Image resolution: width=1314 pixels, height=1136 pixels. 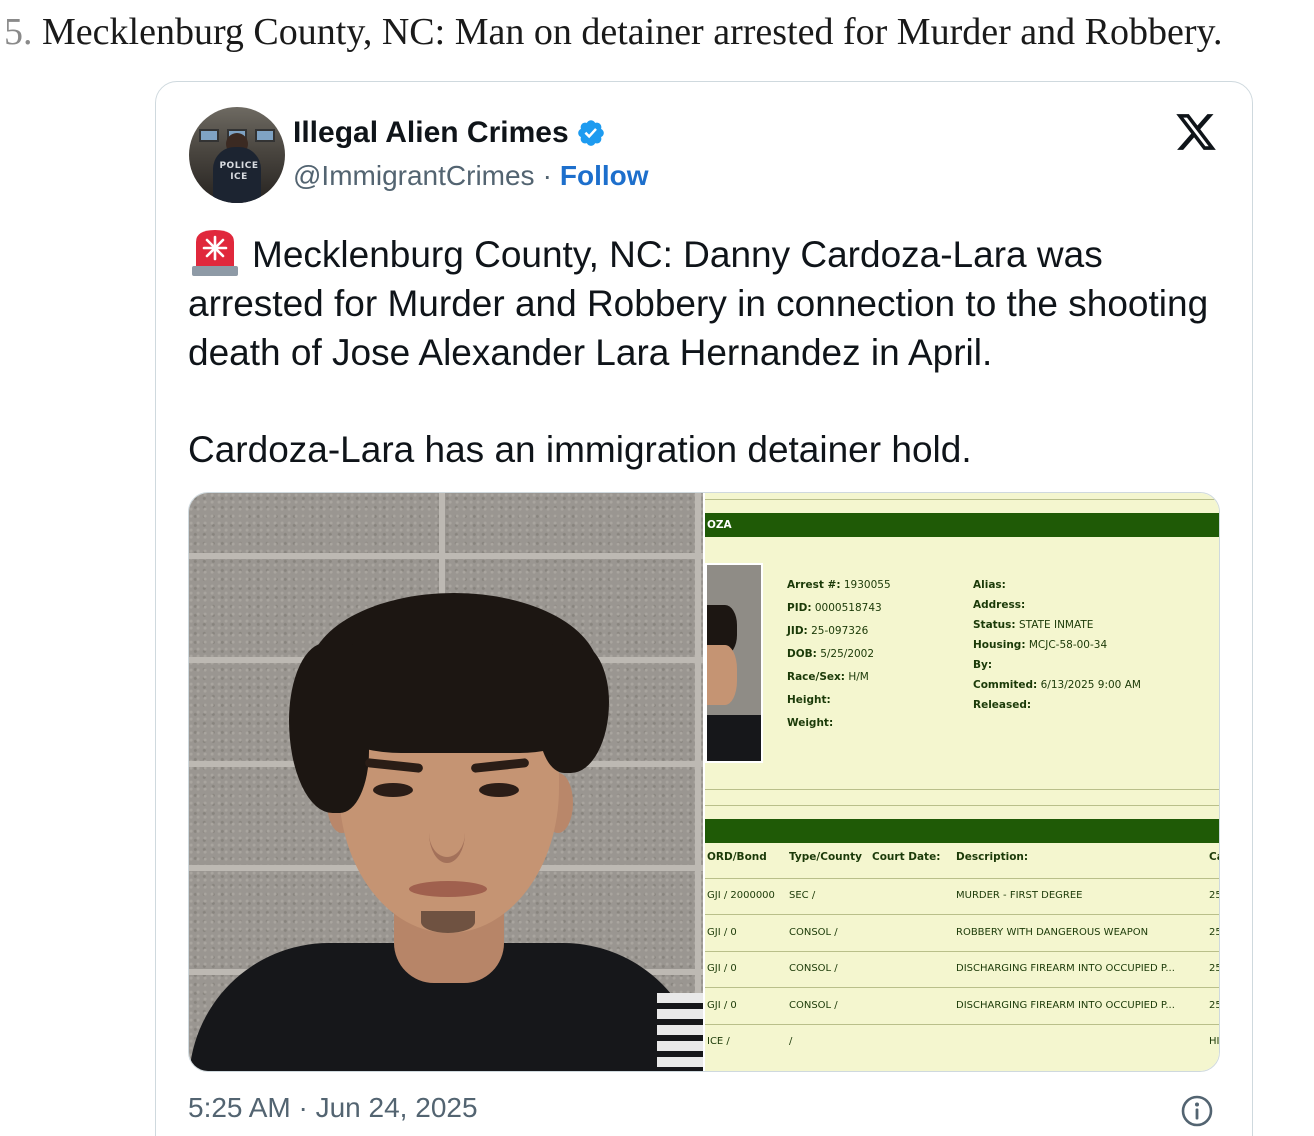 I want to click on field-height: Height:, so click(x=839, y=705).